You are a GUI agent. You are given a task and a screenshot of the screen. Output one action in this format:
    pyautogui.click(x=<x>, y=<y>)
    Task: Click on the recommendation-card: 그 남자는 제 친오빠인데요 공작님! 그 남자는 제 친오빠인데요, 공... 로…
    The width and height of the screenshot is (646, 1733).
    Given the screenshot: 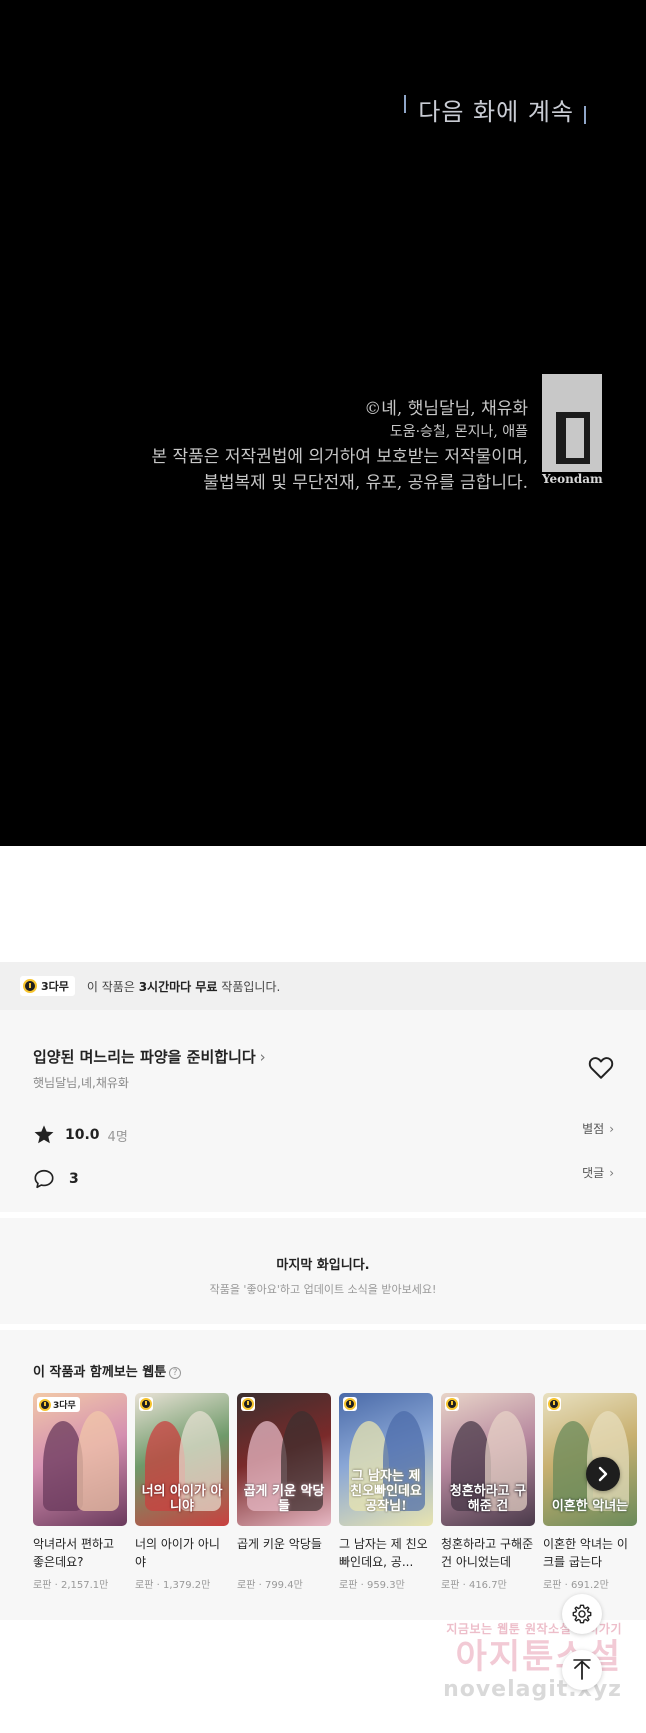 What is the action you would take?
    pyautogui.click(x=386, y=1492)
    